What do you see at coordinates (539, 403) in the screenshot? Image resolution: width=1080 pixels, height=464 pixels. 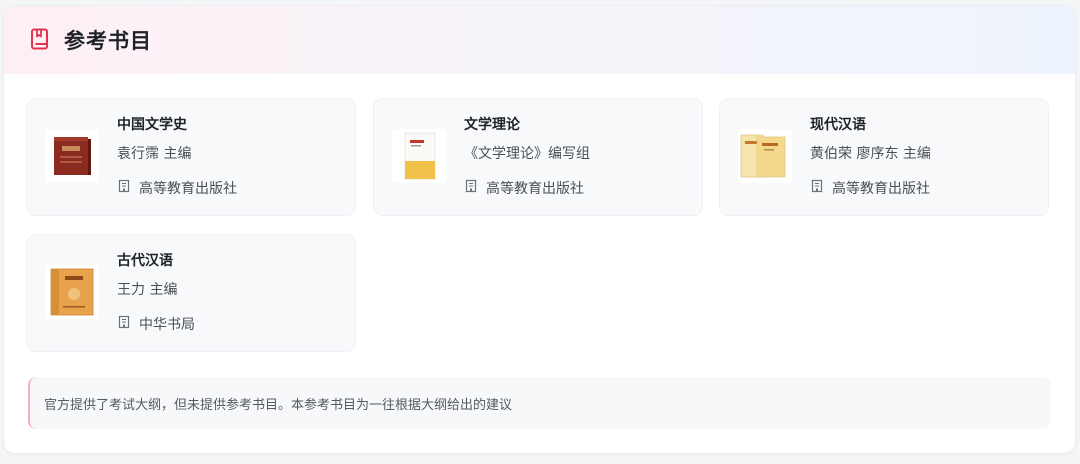 I see `notice-box: 官方提供了考试大纲，但未提供参考书目。本参考书目为一往根据大纲给出的建议` at bounding box center [539, 403].